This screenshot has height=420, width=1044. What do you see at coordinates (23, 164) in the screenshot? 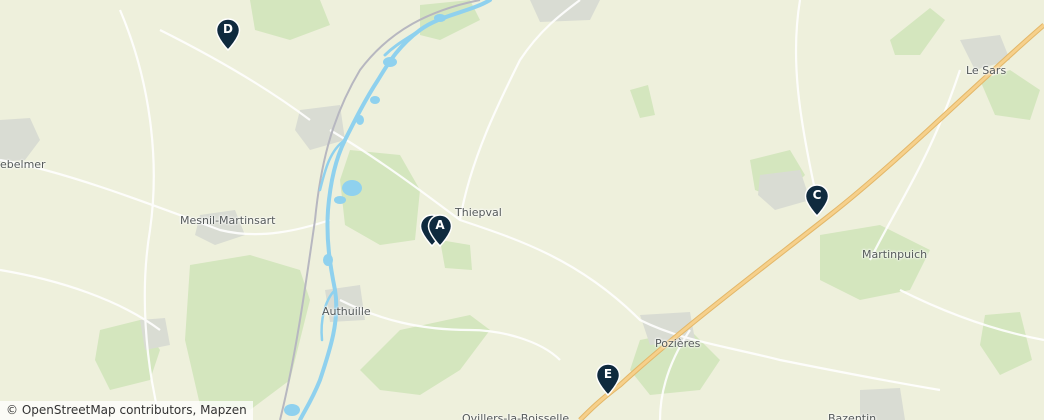
I see `place-label-beaumont-hamel: ebelmer` at bounding box center [23, 164].